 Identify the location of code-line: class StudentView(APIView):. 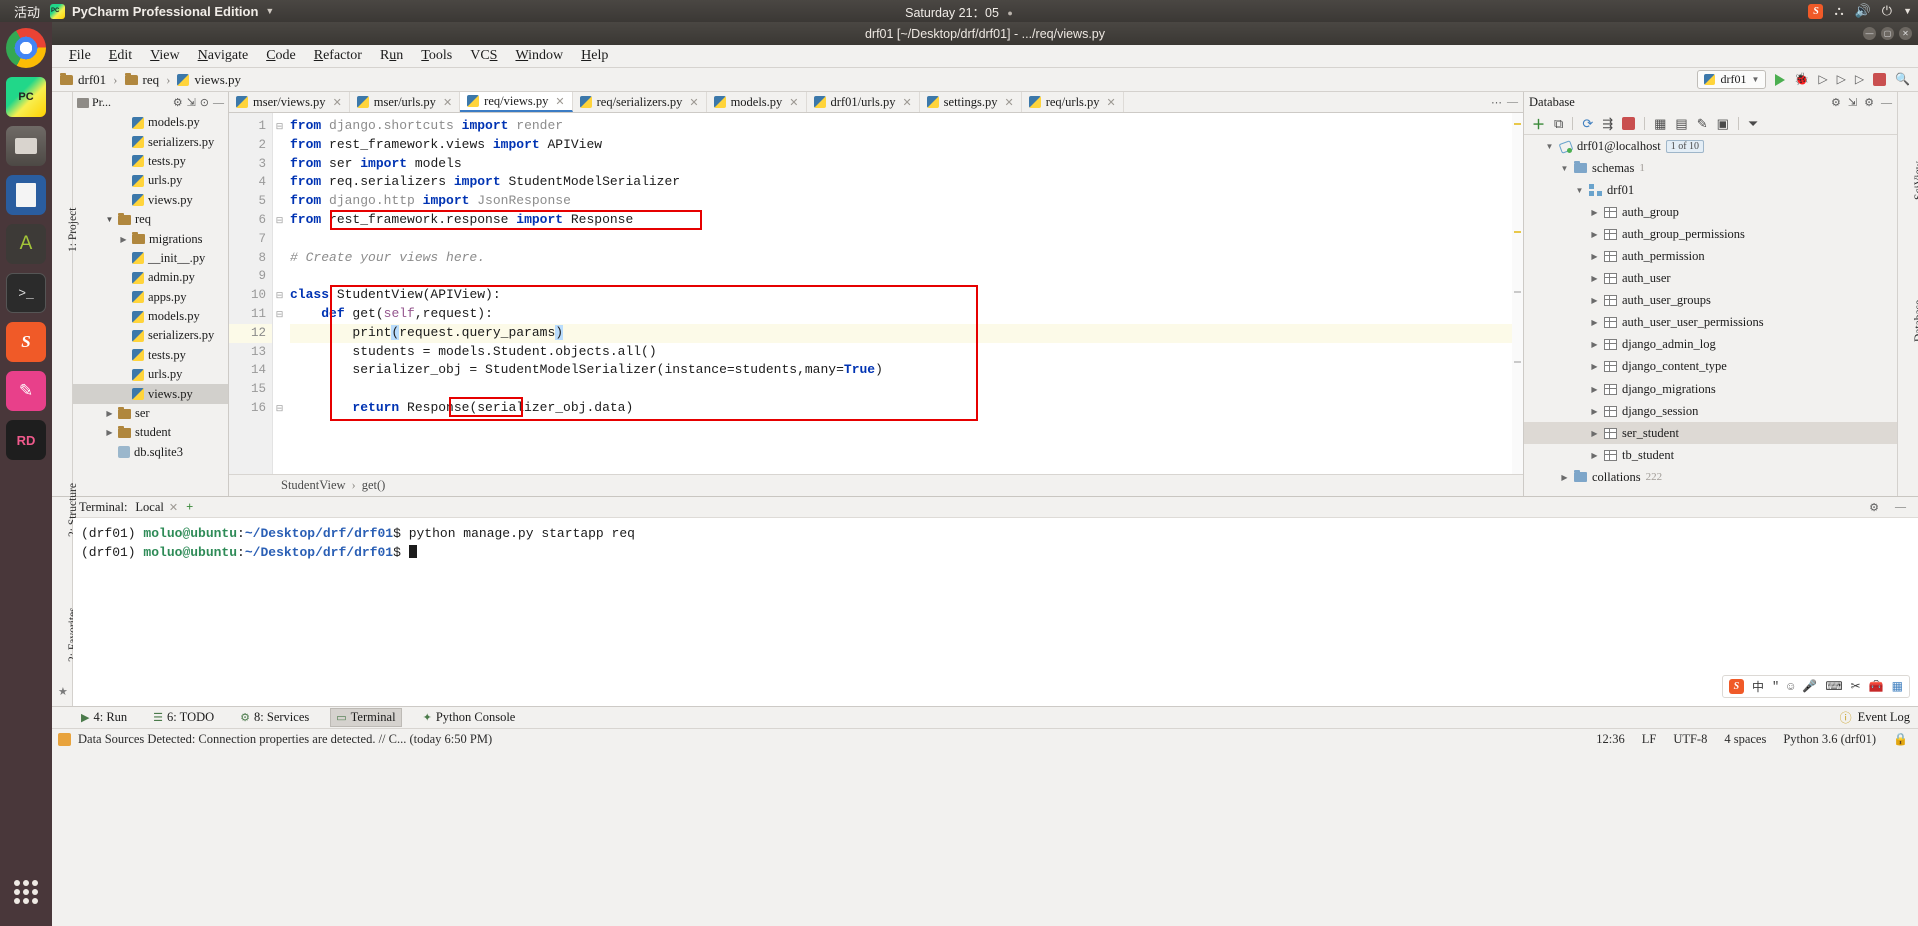
(906, 295).